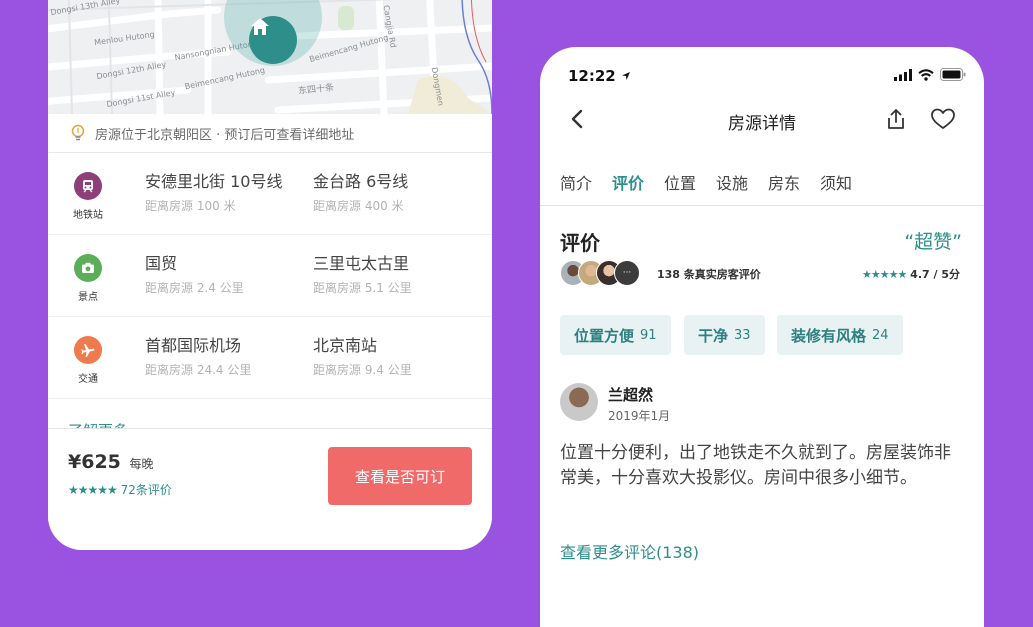 This screenshot has height=627, width=1033. I want to click on poi-item: 安德里北街 10号线 距离房源 100 米, so click(213, 191).